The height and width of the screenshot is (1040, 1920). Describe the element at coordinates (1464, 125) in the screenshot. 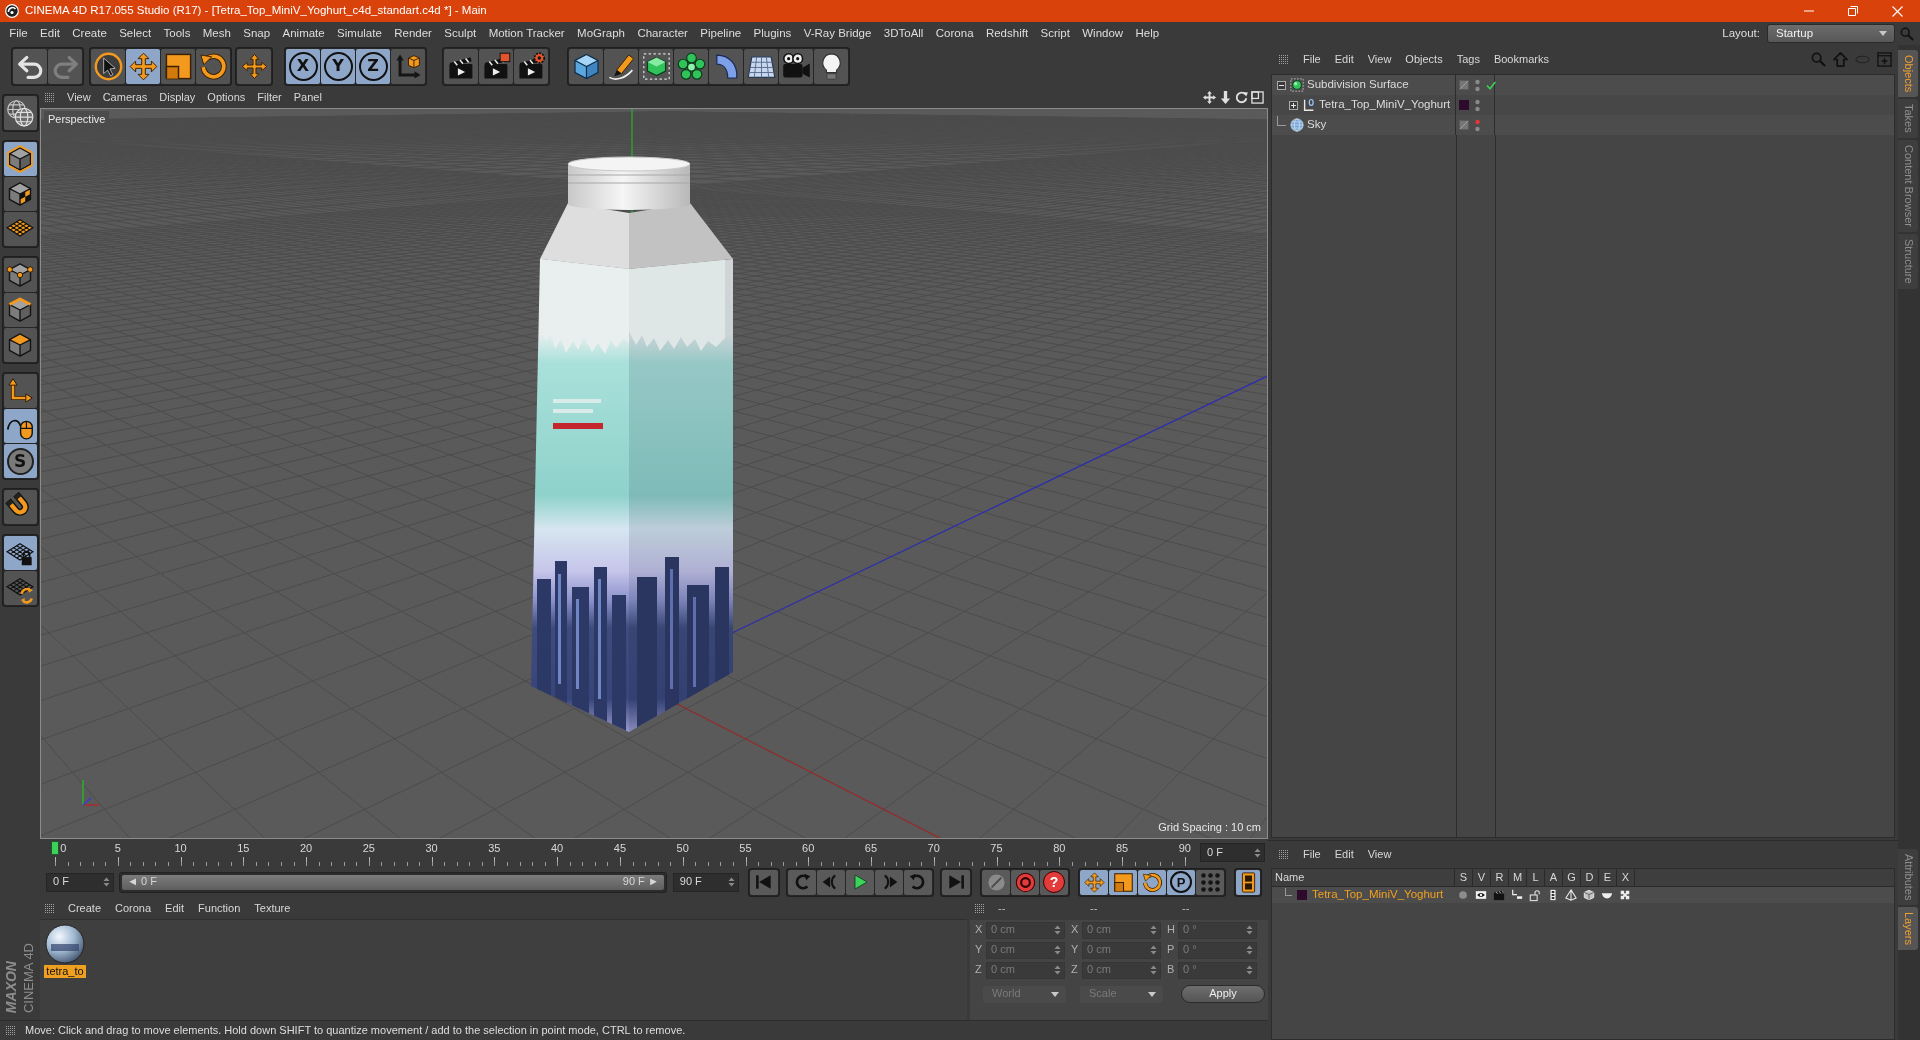

I see `slashed-square-icon` at that location.